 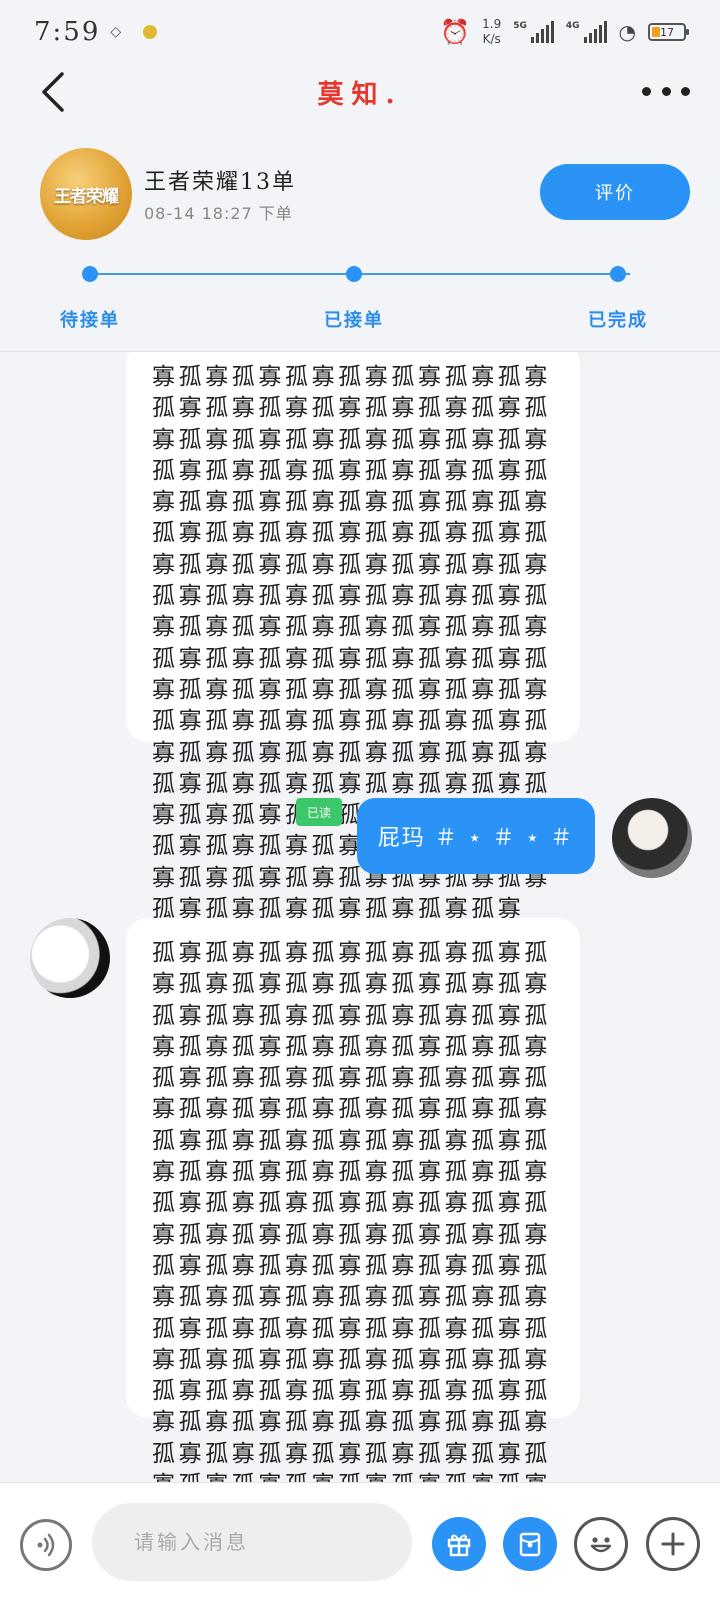 I want to click on red-packet-icon, so click(x=530, y=1544).